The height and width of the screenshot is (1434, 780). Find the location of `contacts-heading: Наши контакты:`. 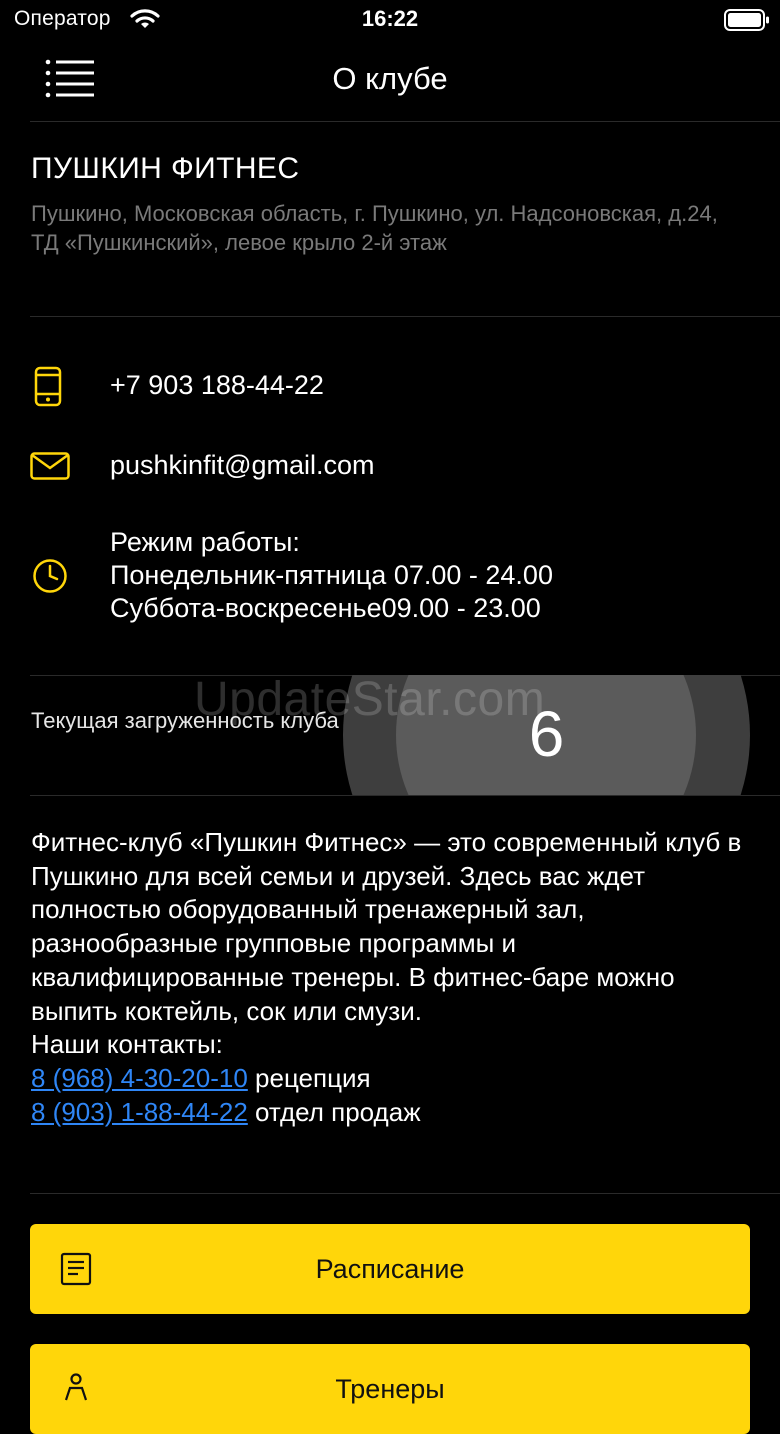

contacts-heading: Наши контакты: is located at coordinates (127, 1044).